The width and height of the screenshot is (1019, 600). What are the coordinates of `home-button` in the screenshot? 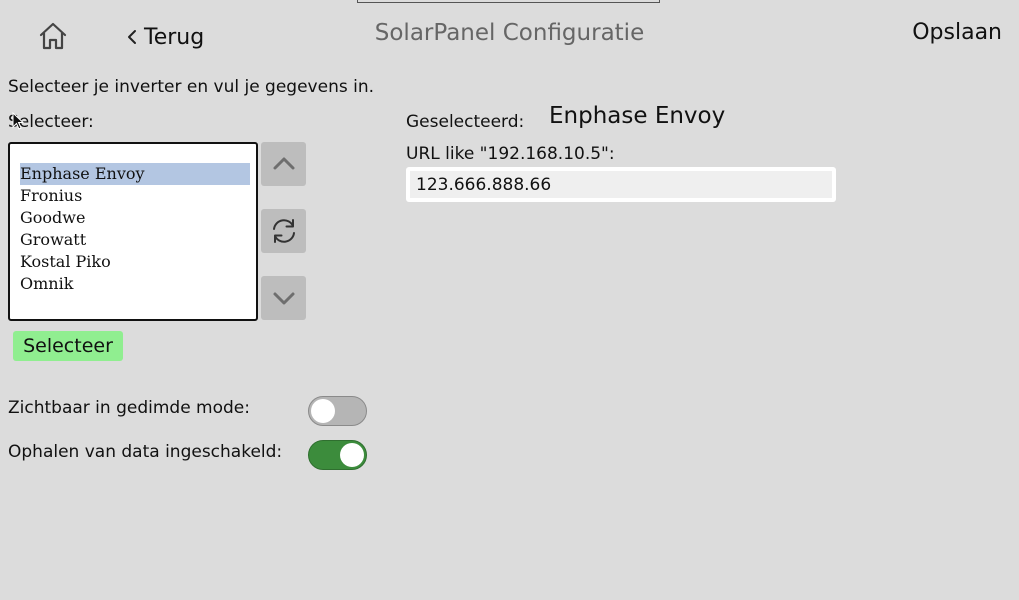 It's located at (53, 36).